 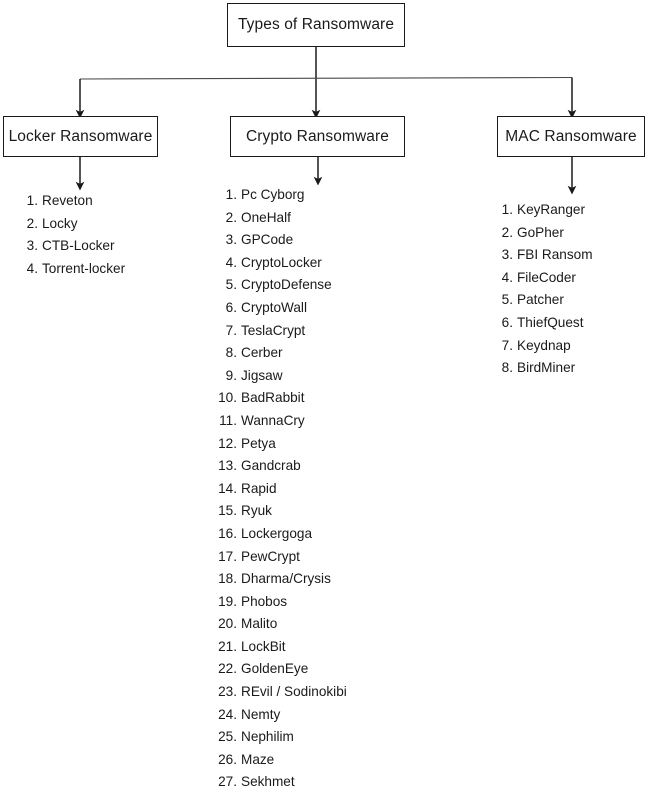 What do you see at coordinates (228, 420) in the screenshot?
I see `list-item-number: 11.` at bounding box center [228, 420].